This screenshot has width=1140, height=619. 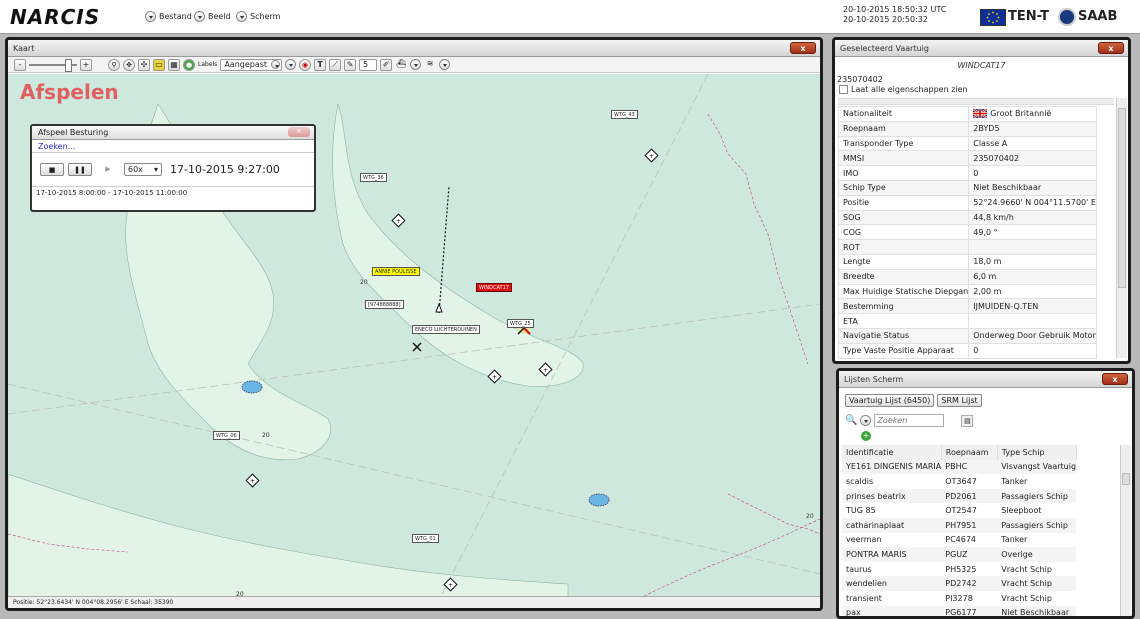 What do you see at coordinates (903, 173) in the screenshot?
I see `property-key: IMO` at bounding box center [903, 173].